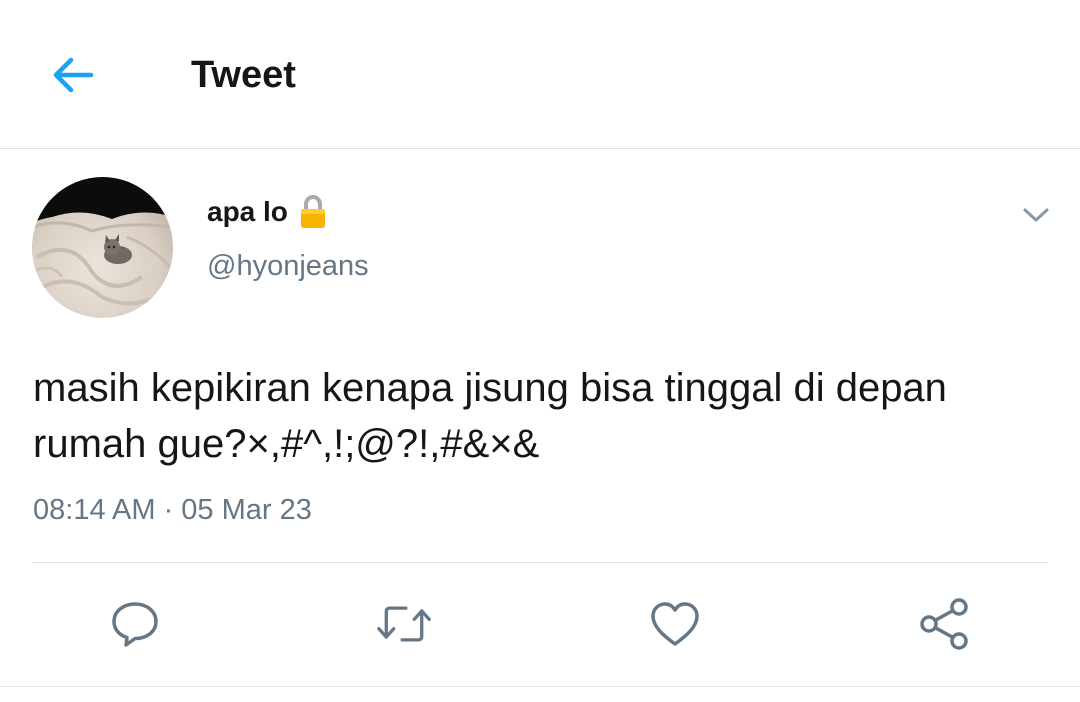 The height and width of the screenshot is (702, 1080). Describe the element at coordinates (288, 266) in the screenshot. I see `user-handle: @hyonjeans` at that location.